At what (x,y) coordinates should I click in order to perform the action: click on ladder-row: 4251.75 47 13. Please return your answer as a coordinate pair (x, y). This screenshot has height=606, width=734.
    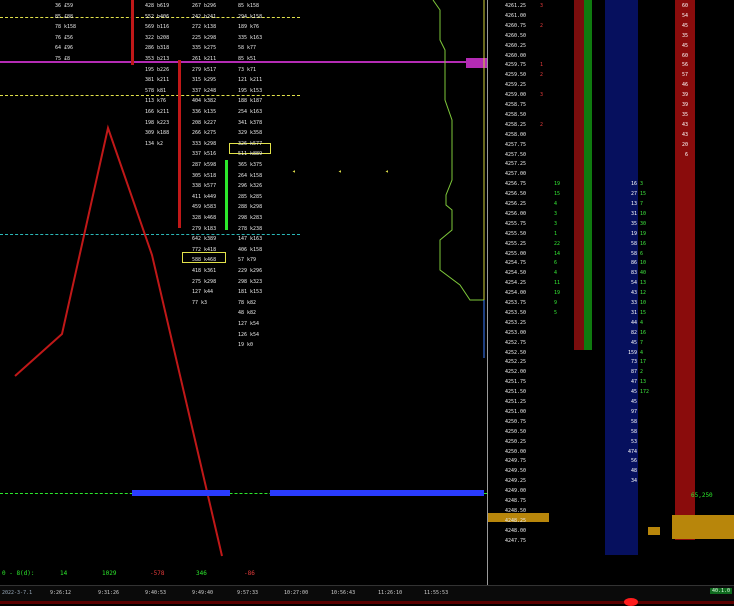
    Looking at the image, I should click on (611, 382).